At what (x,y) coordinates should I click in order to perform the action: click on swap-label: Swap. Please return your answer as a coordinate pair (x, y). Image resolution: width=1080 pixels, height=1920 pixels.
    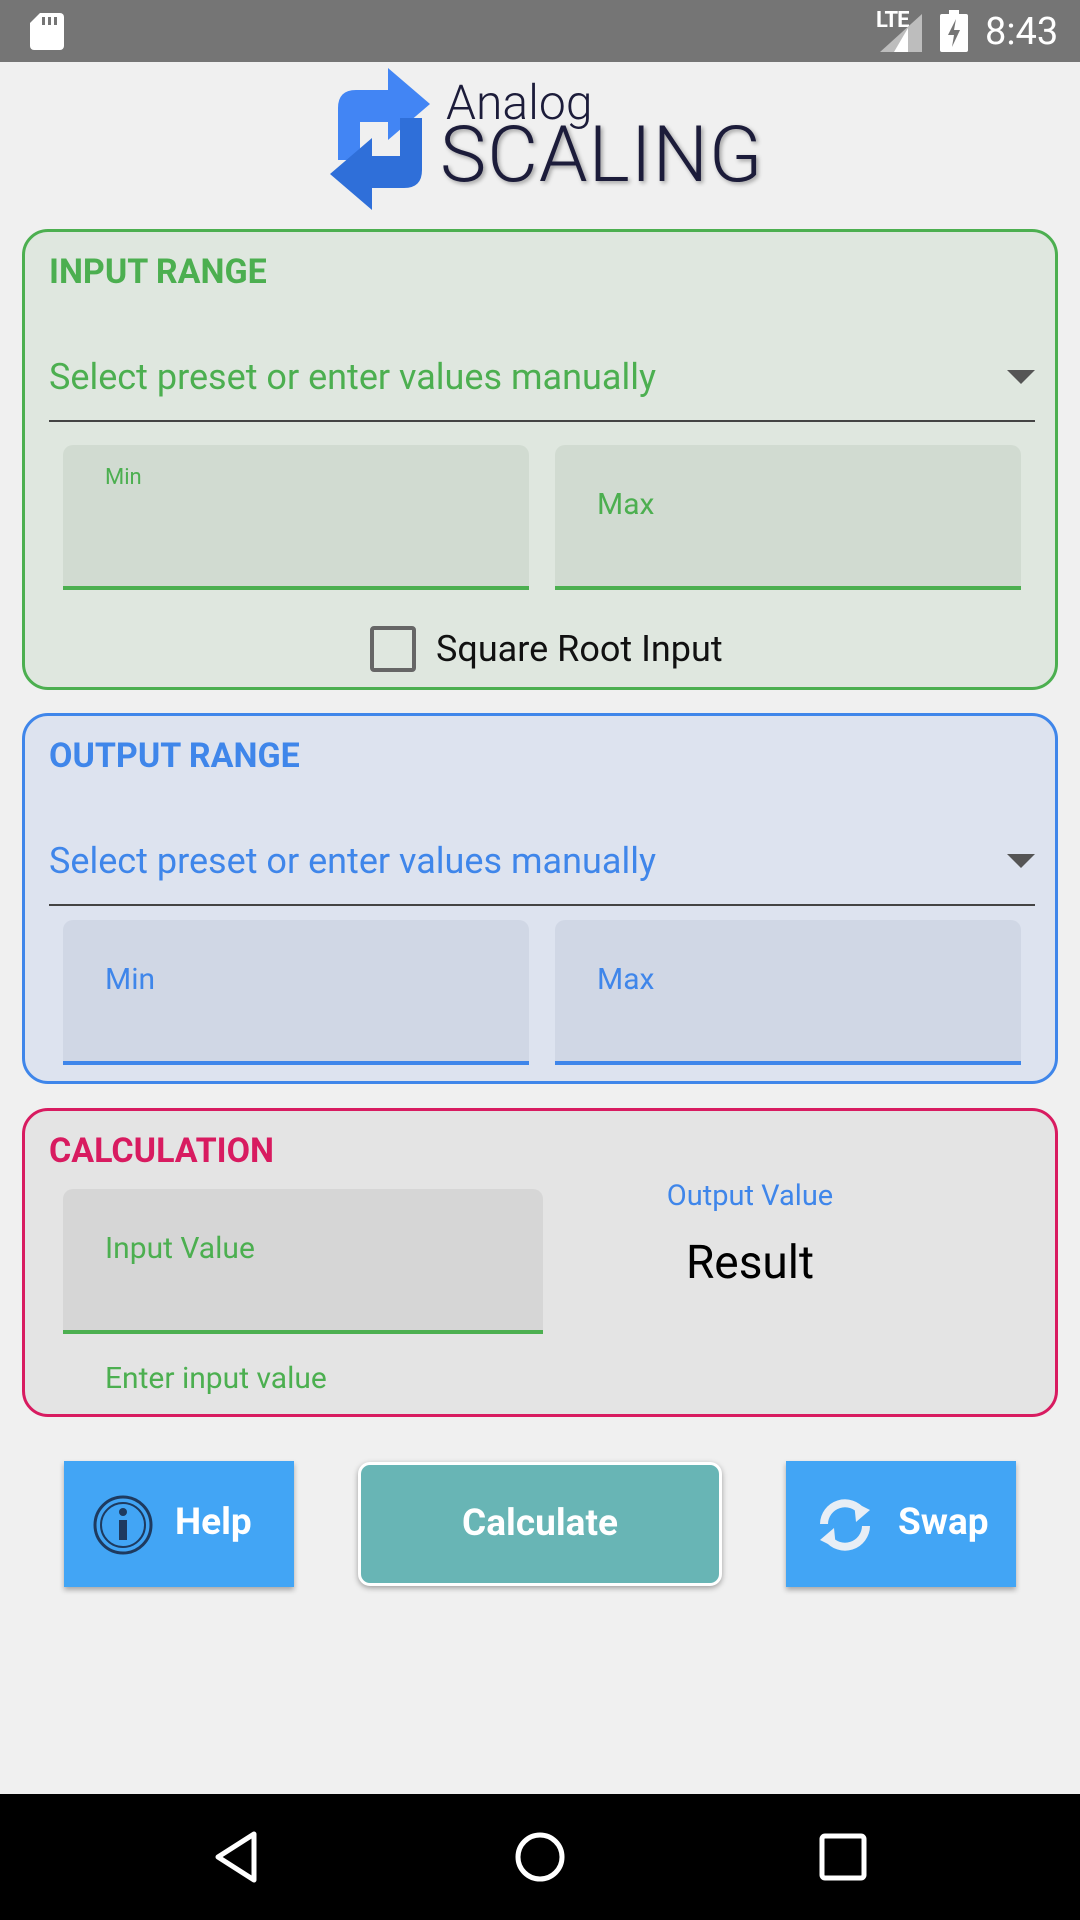
    Looking at the image, I should click on (943, 1522).